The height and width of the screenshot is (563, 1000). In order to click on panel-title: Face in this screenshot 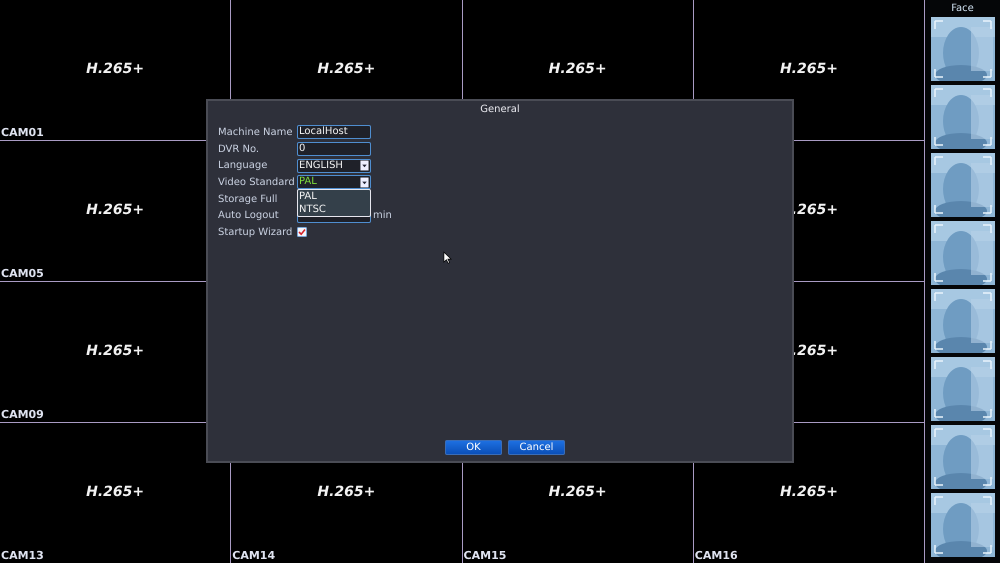, I will do `click(962, 8)`.